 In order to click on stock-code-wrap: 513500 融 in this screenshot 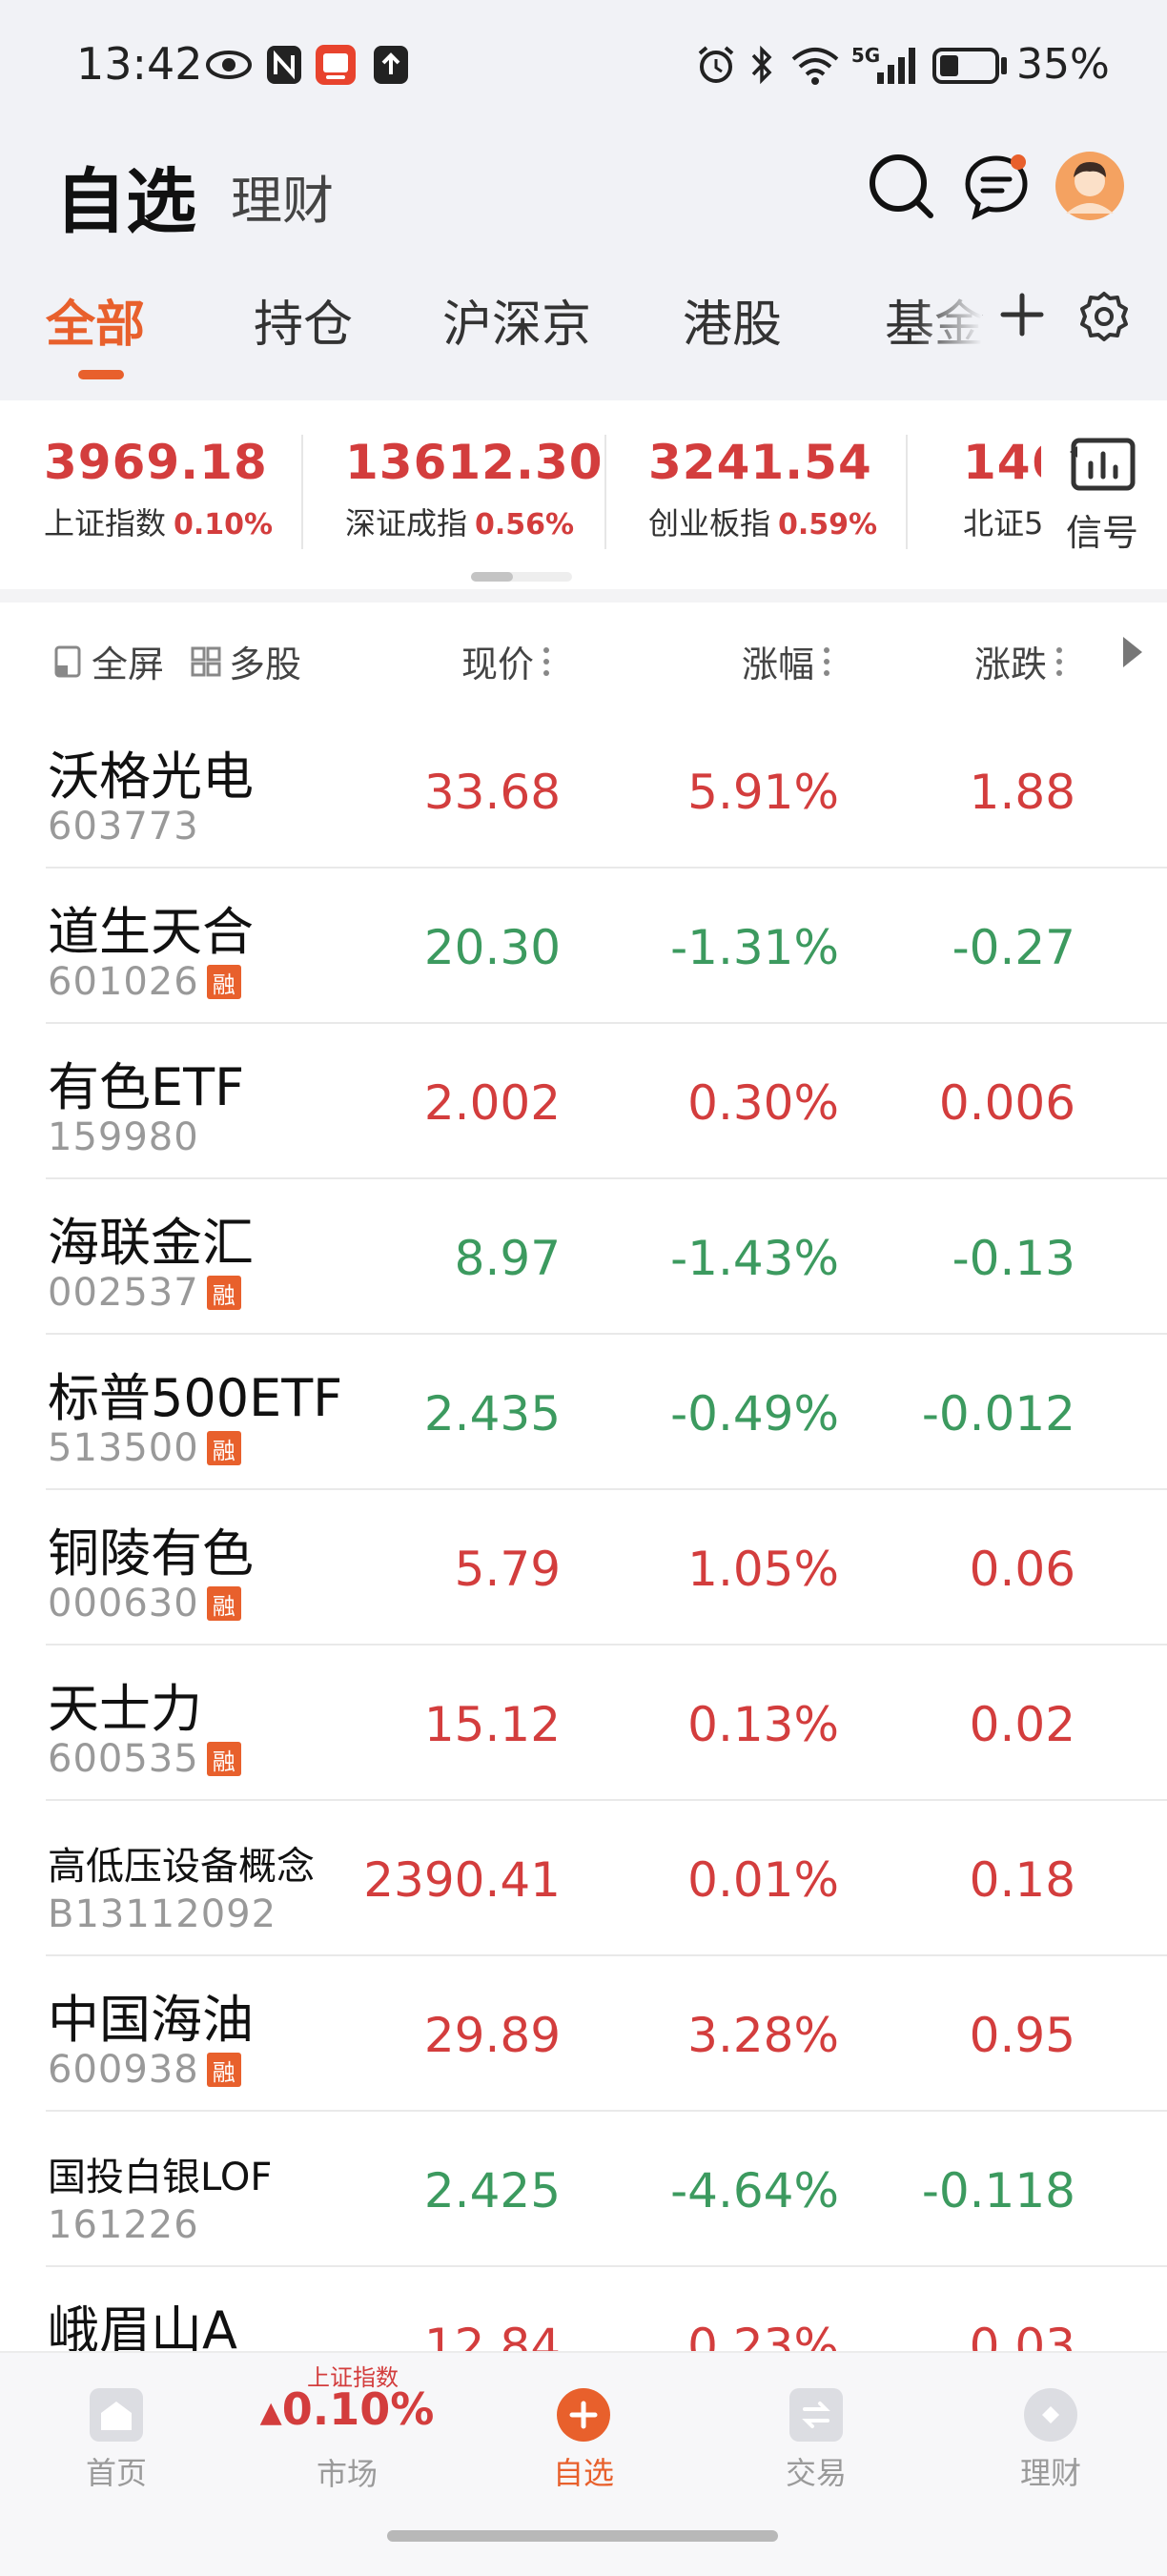, I will do `click(144, 1448)`.